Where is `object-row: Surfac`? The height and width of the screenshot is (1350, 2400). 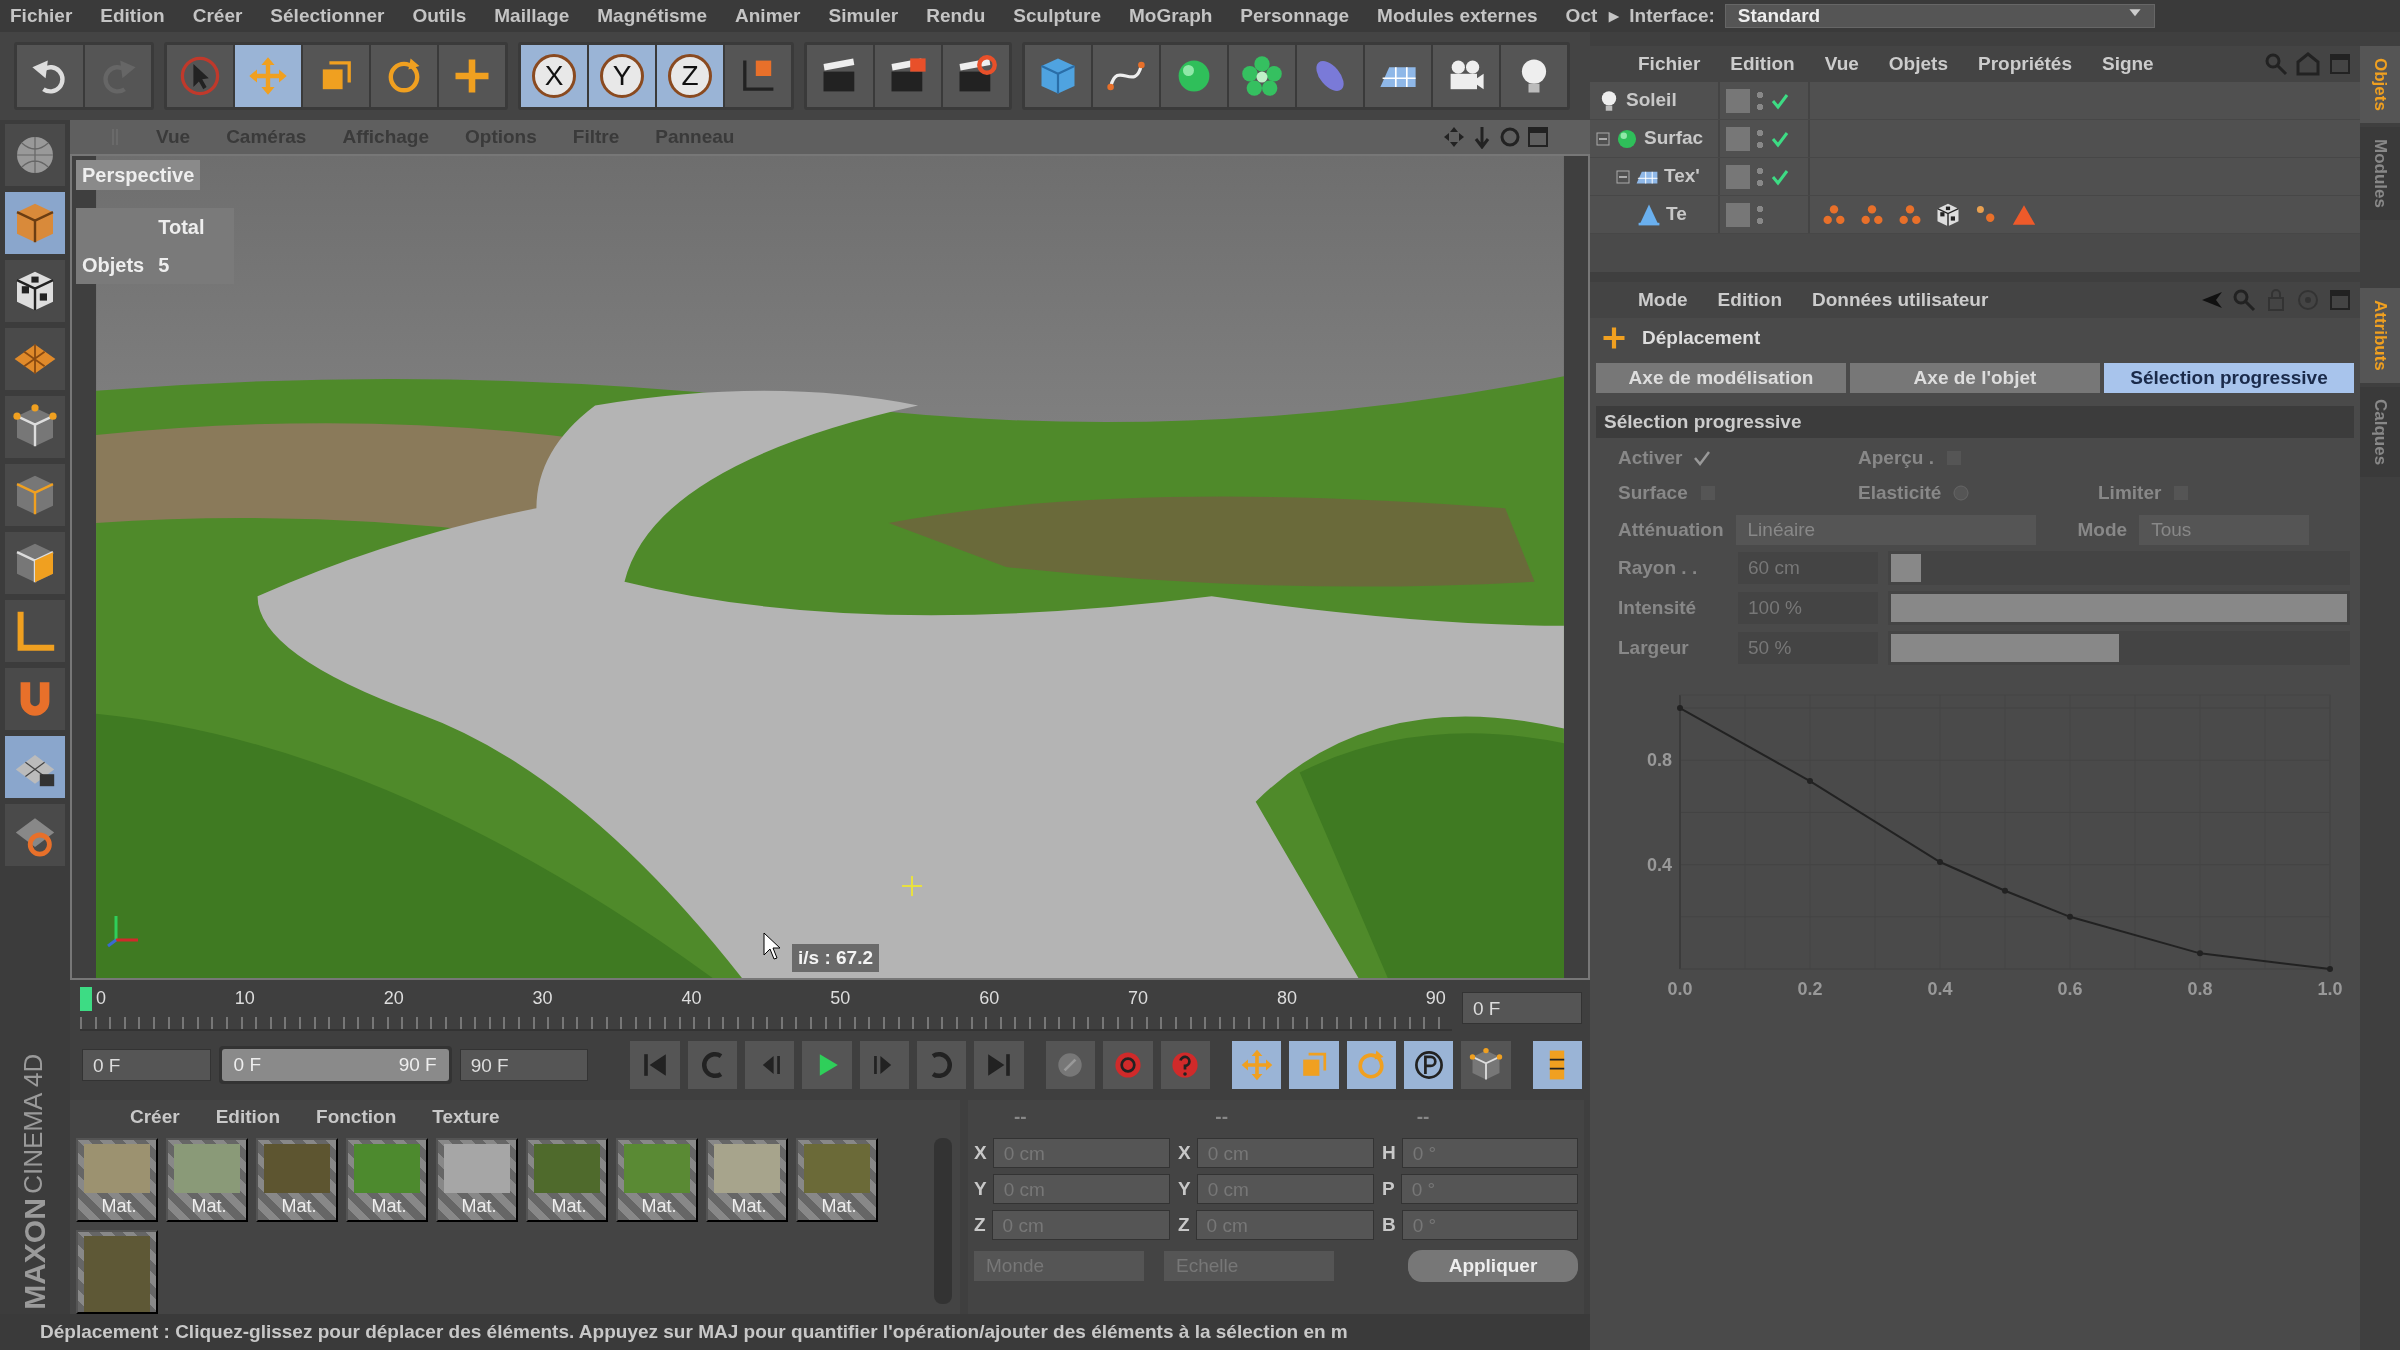 object-row: Surfac is located at coordinates (1975, 139).